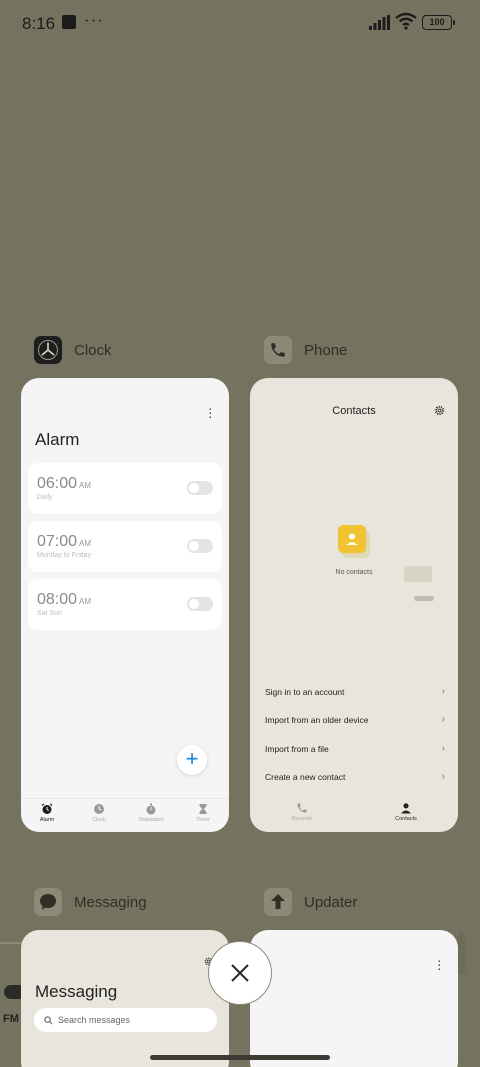  What do you see at coordinates (76, 991) in the screenshot?
I see `messaging-title: Messaging` at bounding box center [76, 991].